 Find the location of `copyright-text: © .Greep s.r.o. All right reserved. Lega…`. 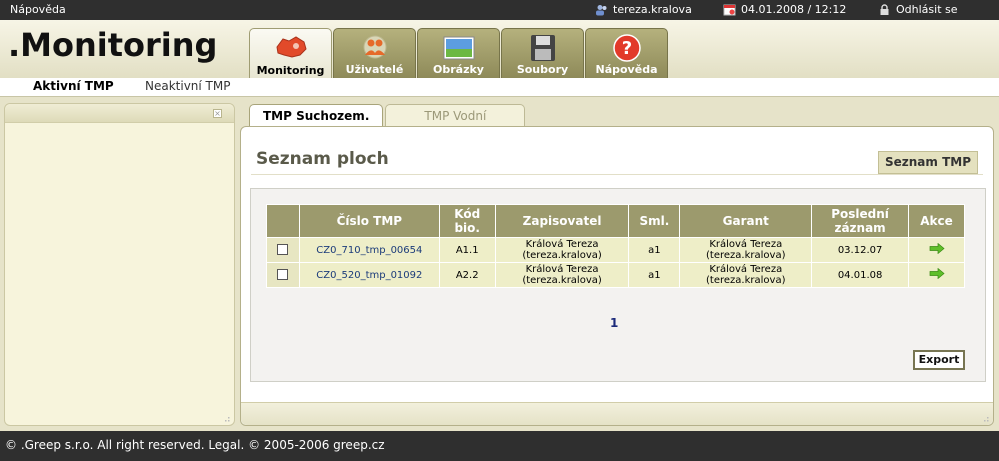

copyright-text: © .Greep s.r.o. All right reserved. Lega… is located at coordinates (195, 445).